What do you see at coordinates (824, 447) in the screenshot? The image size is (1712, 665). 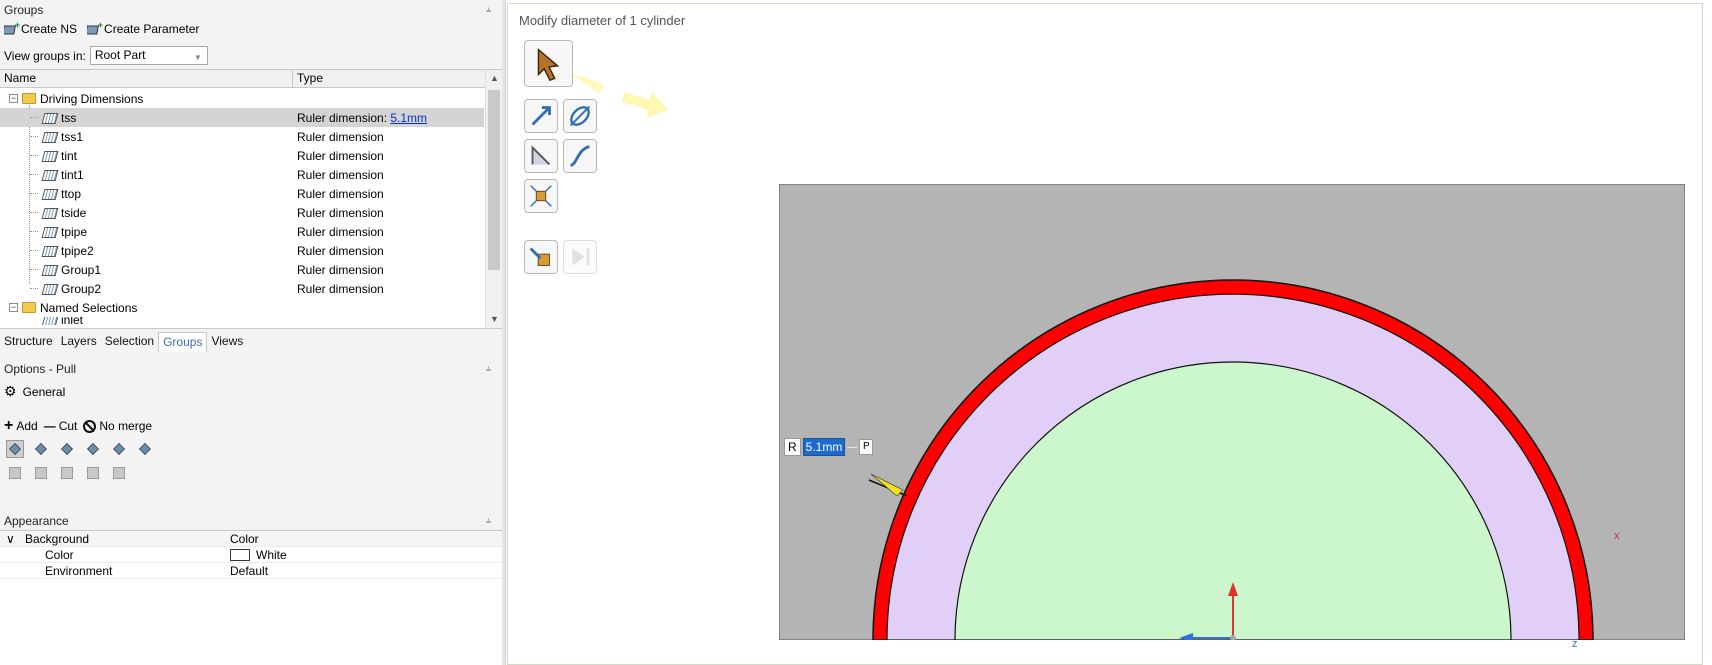 I see `radius-value-input: 5.1mm` at bounding box center [824, 447].